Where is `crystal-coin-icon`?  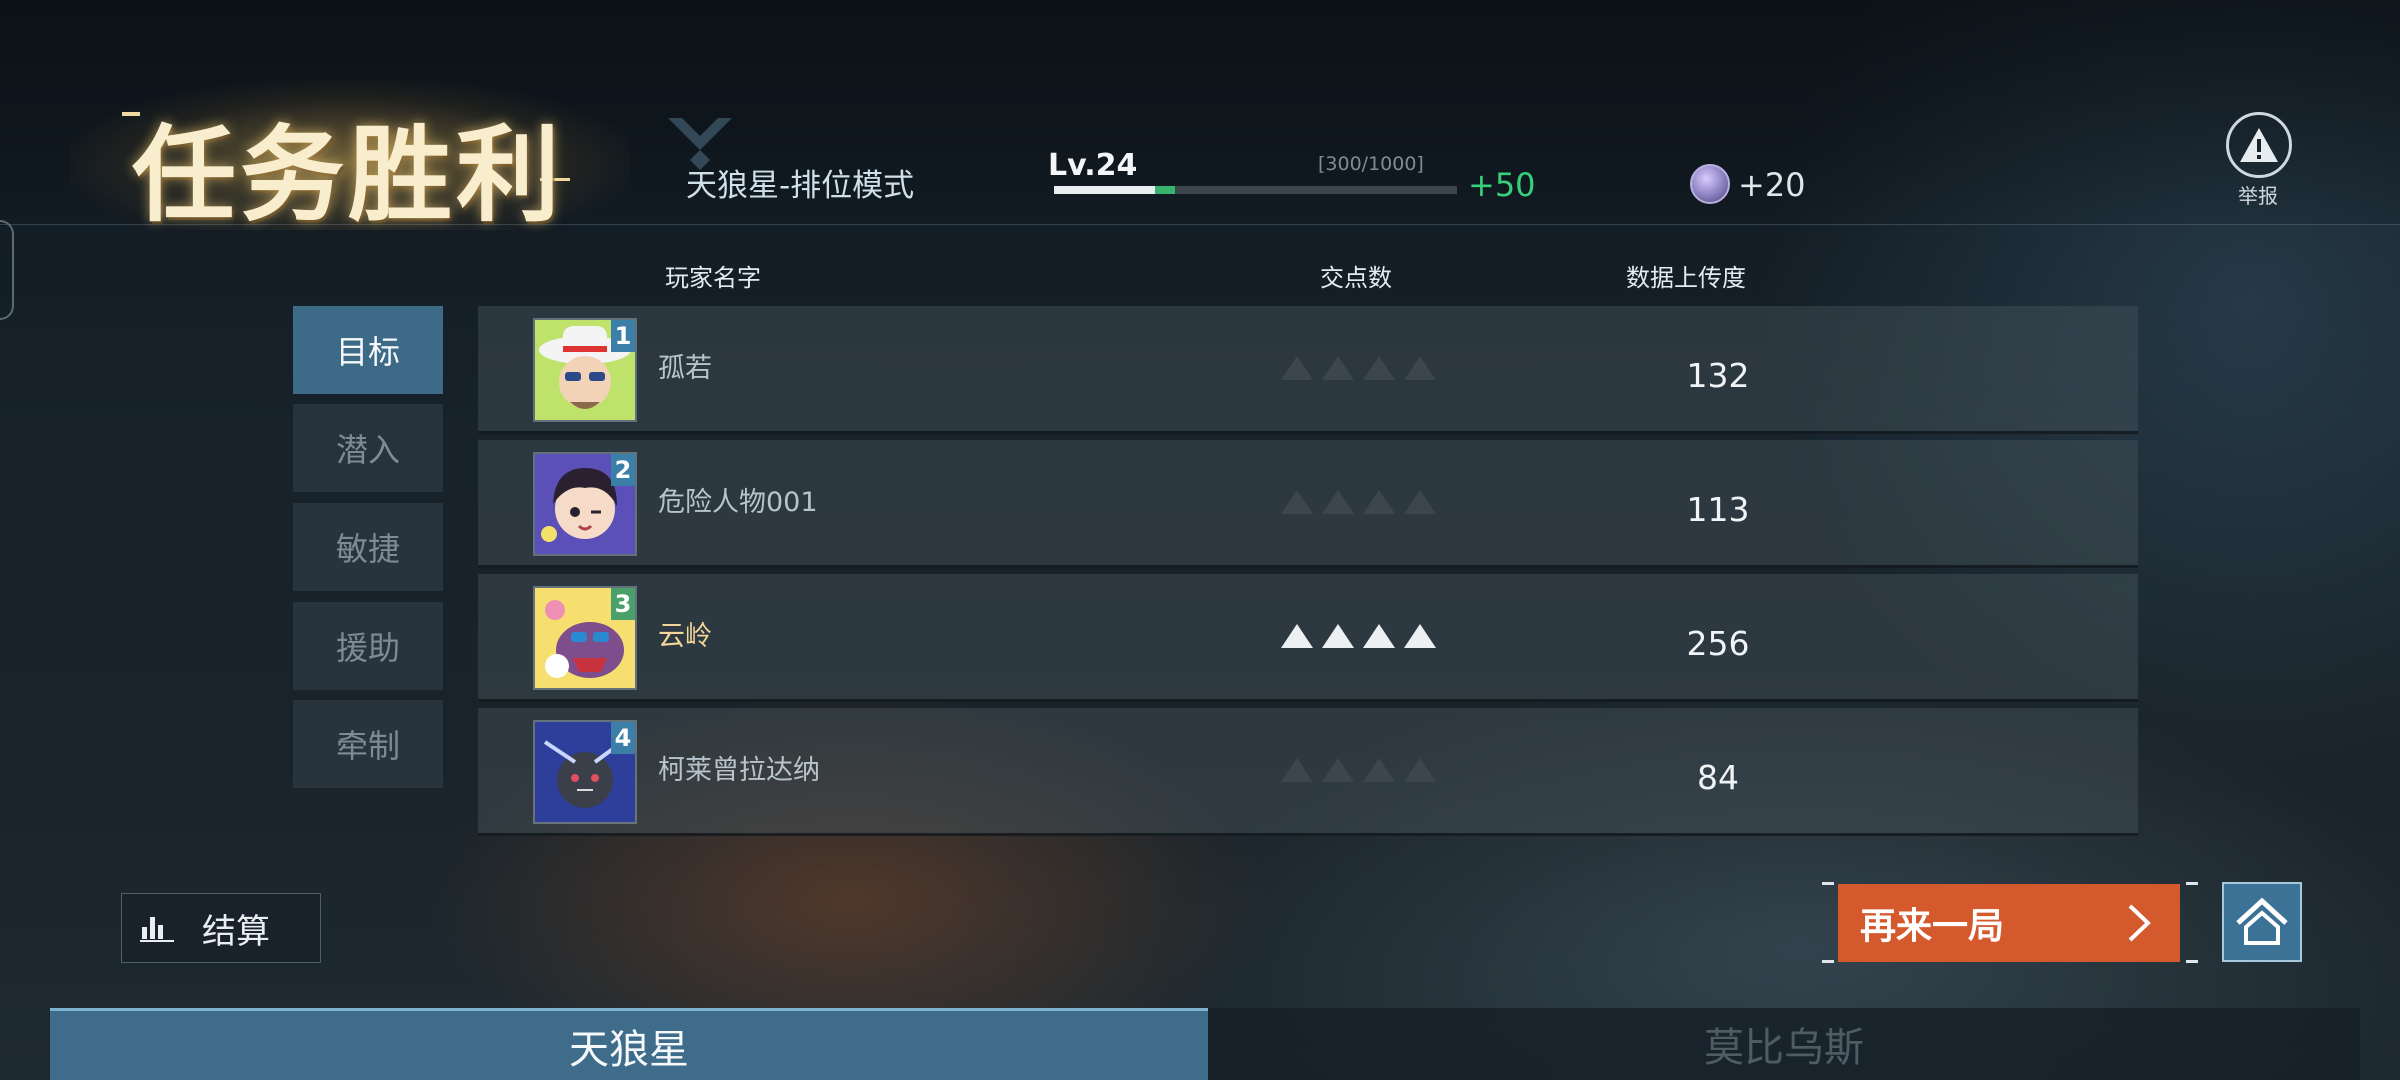
crystal-coin-icon is located at coordinates (1710, 184).